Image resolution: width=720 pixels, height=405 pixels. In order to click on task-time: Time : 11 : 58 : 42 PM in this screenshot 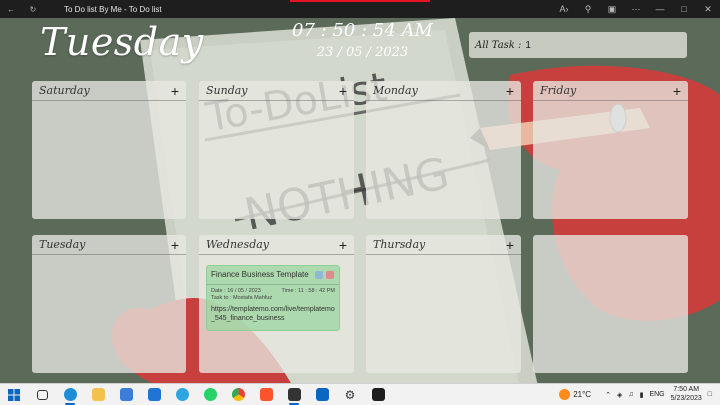, I will do `click(308, 291)`.